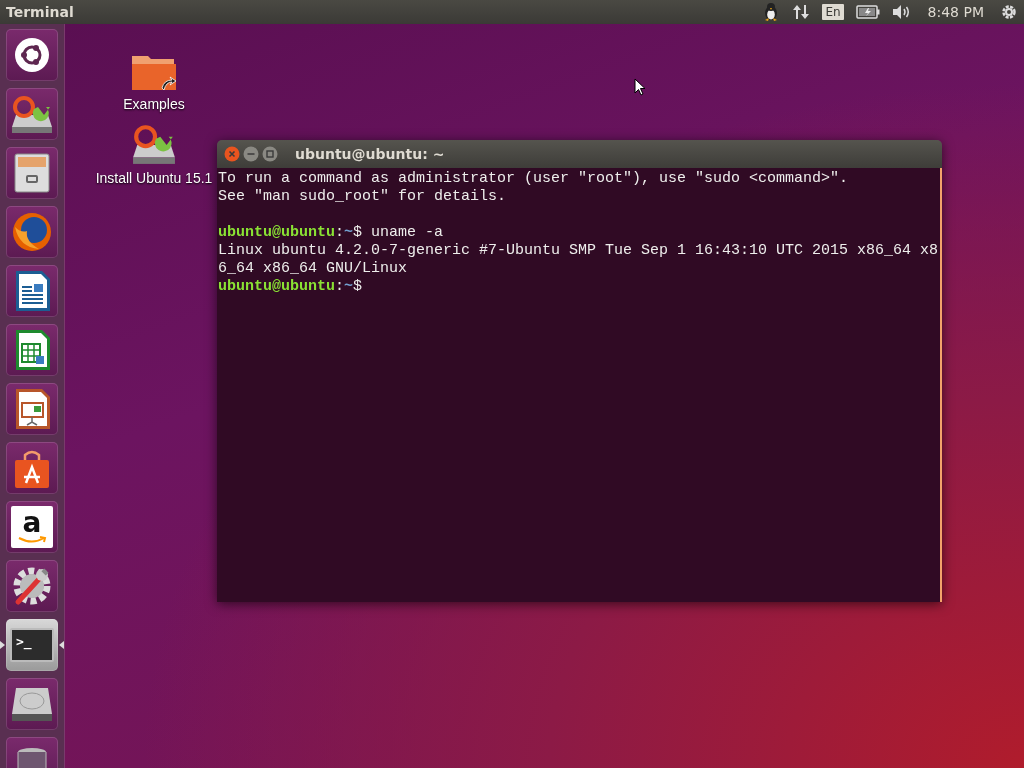 This screenshot has width=1024, height=768. I want to click on launcher-item: >_, so click(32, 645).